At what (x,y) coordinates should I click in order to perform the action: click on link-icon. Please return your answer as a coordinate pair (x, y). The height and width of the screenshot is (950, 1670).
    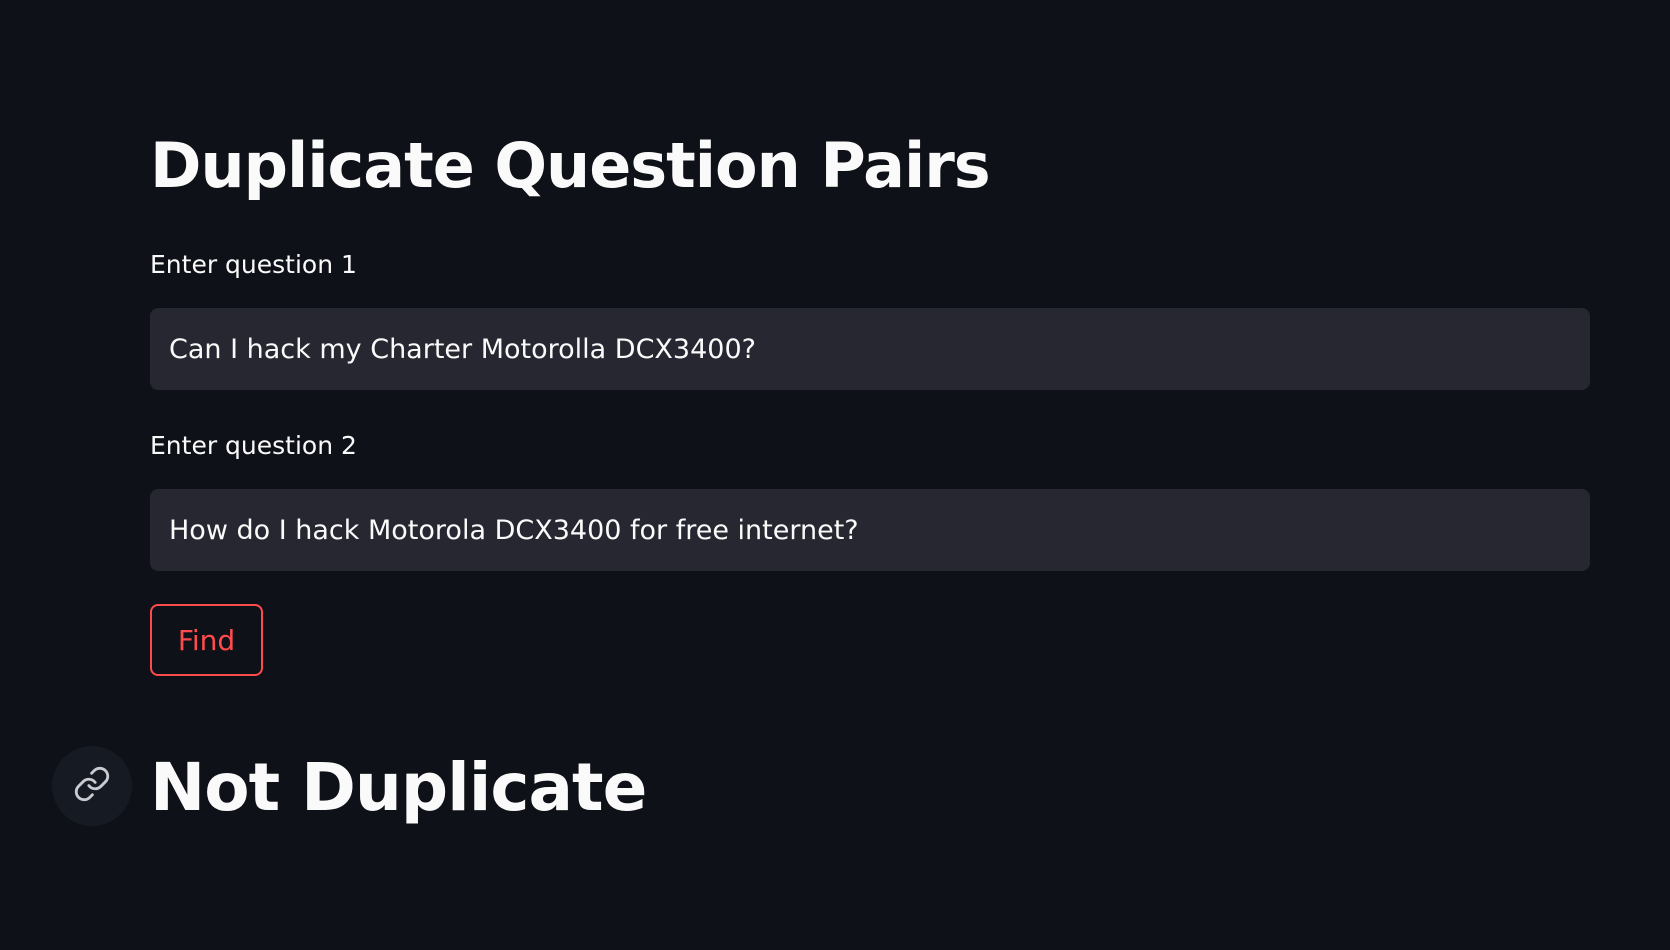
    Looking at the image, I should click on (92, 786).